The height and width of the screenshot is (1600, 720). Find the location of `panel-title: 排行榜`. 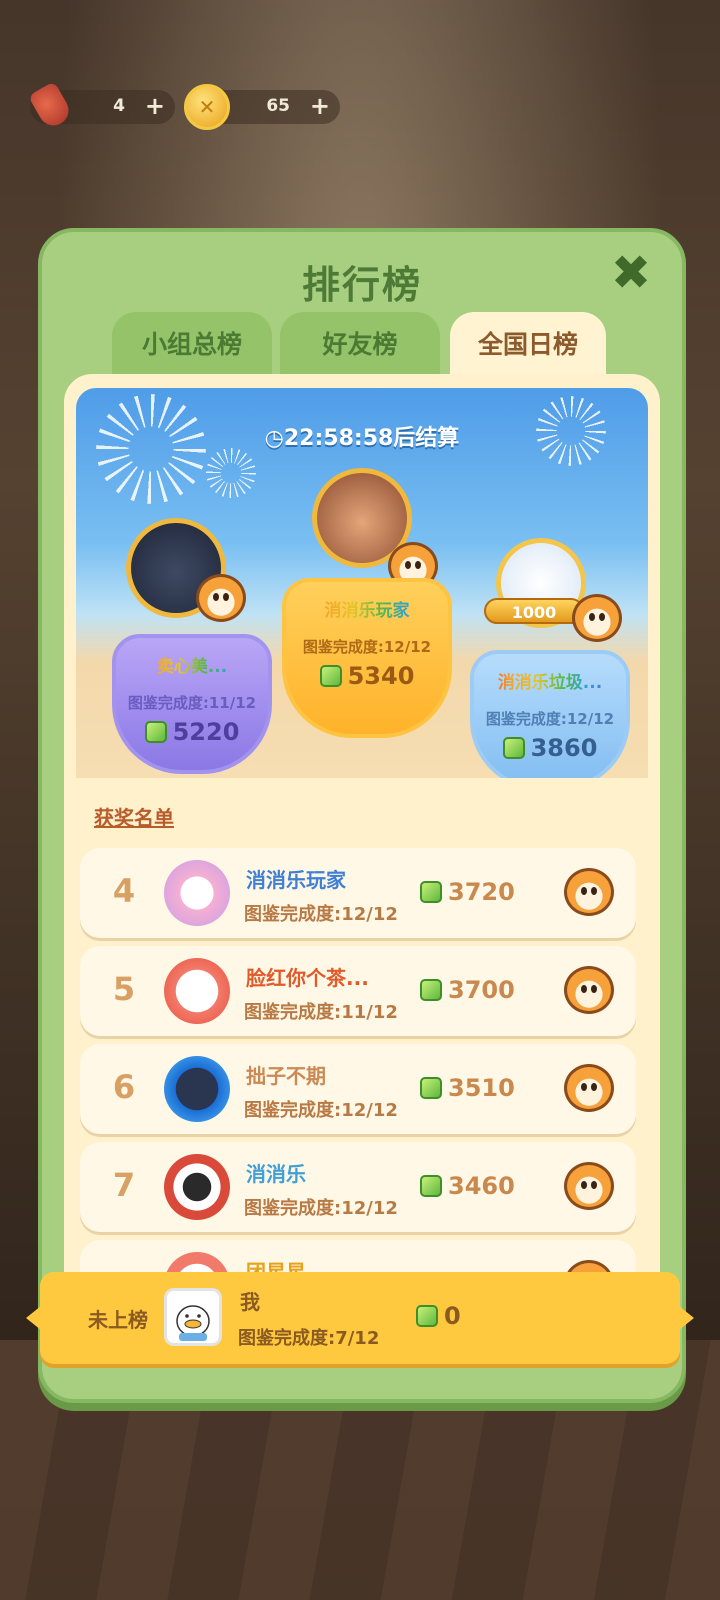

panel-title: 排行榜 is located at coordinates (361, 285).